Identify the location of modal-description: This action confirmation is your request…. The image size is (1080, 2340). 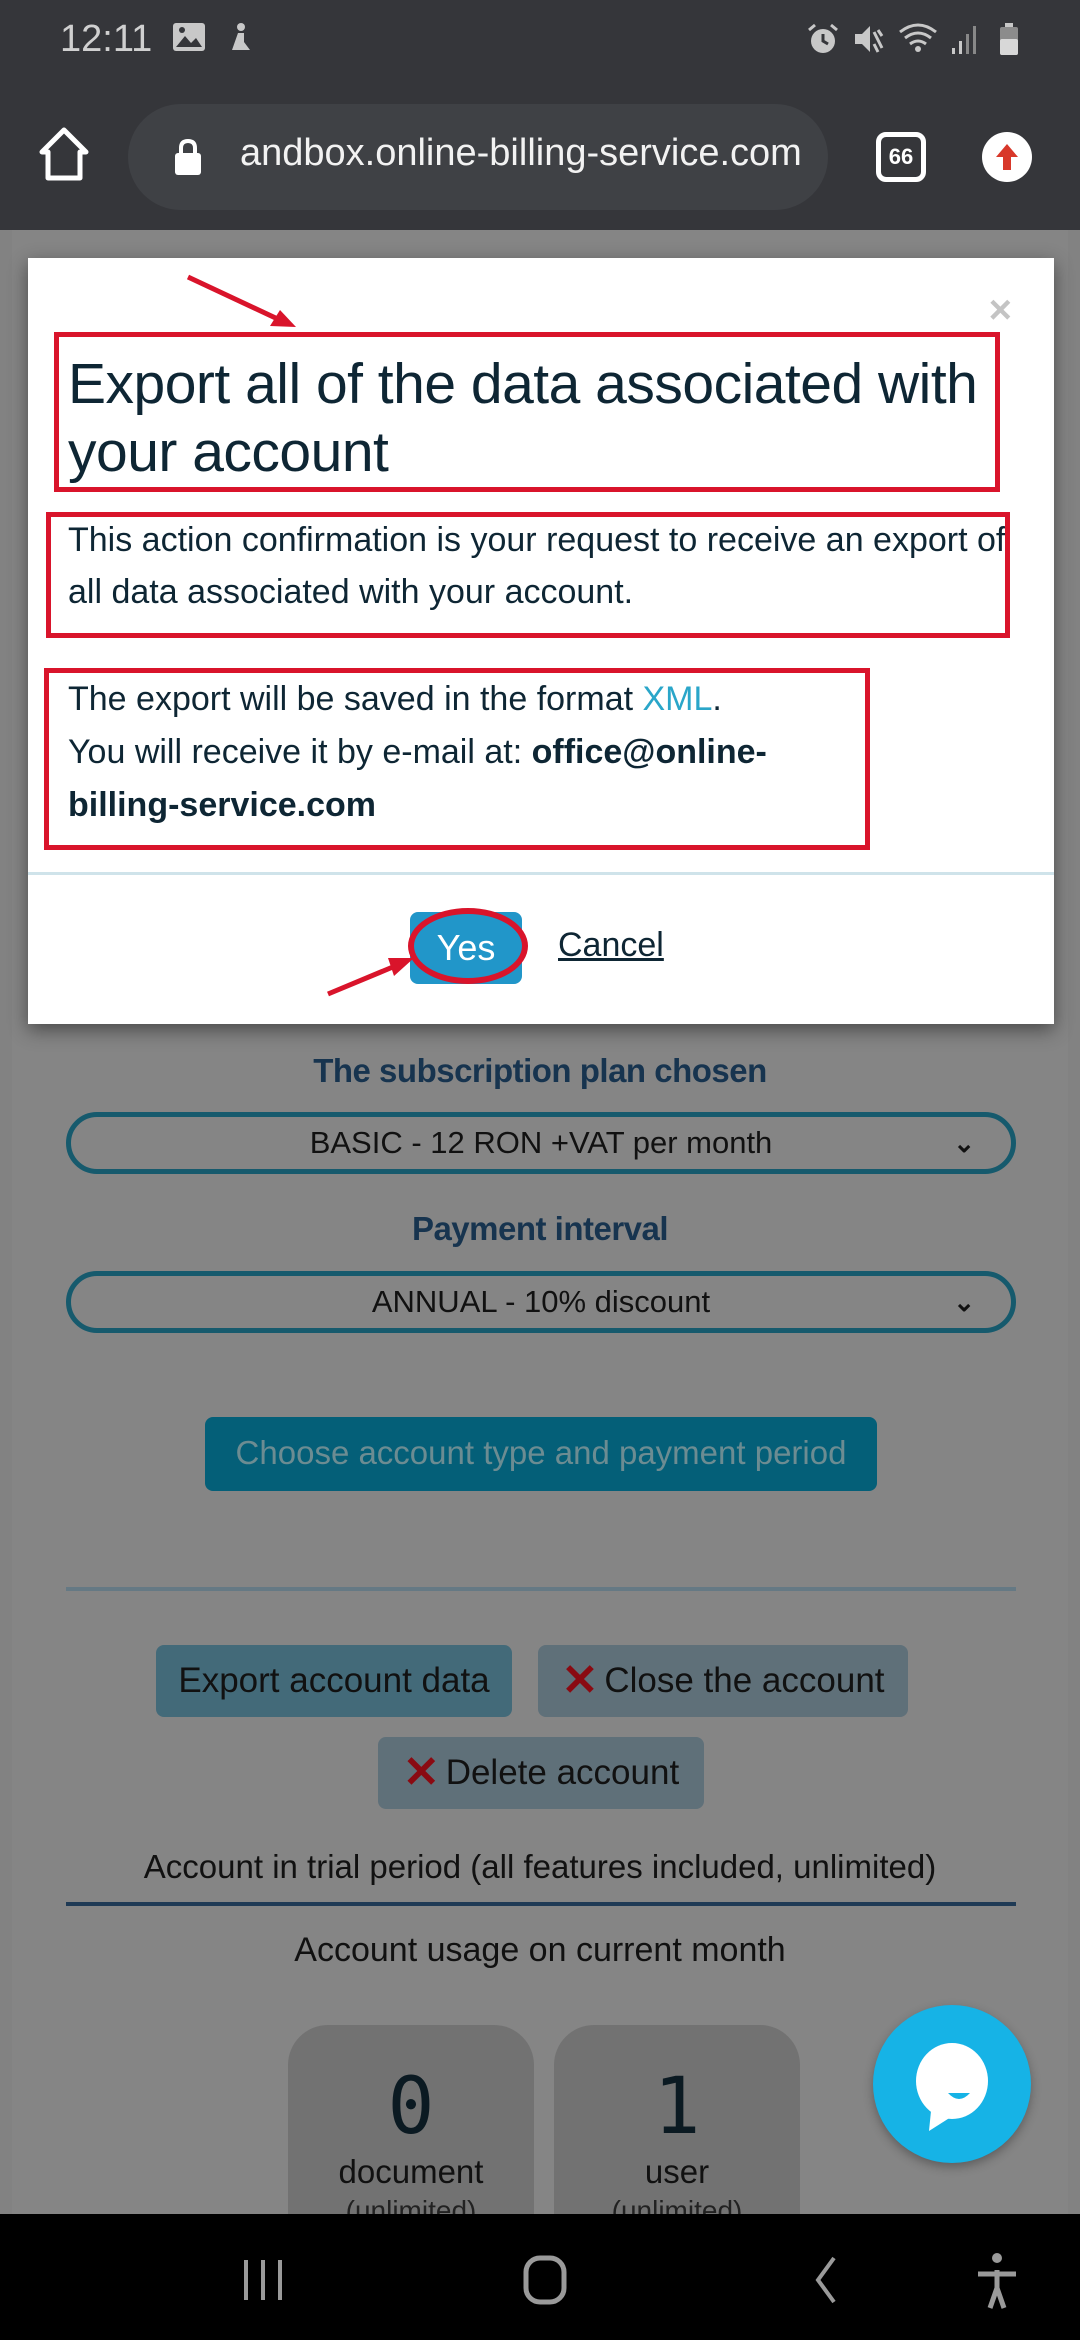
(537, 566).